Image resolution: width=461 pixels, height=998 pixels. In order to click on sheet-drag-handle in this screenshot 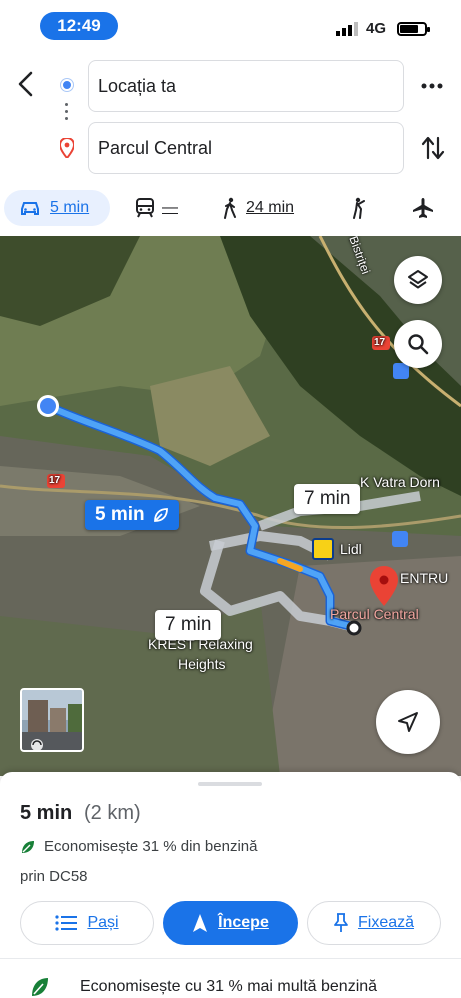, I will do `click(230, 784)`.